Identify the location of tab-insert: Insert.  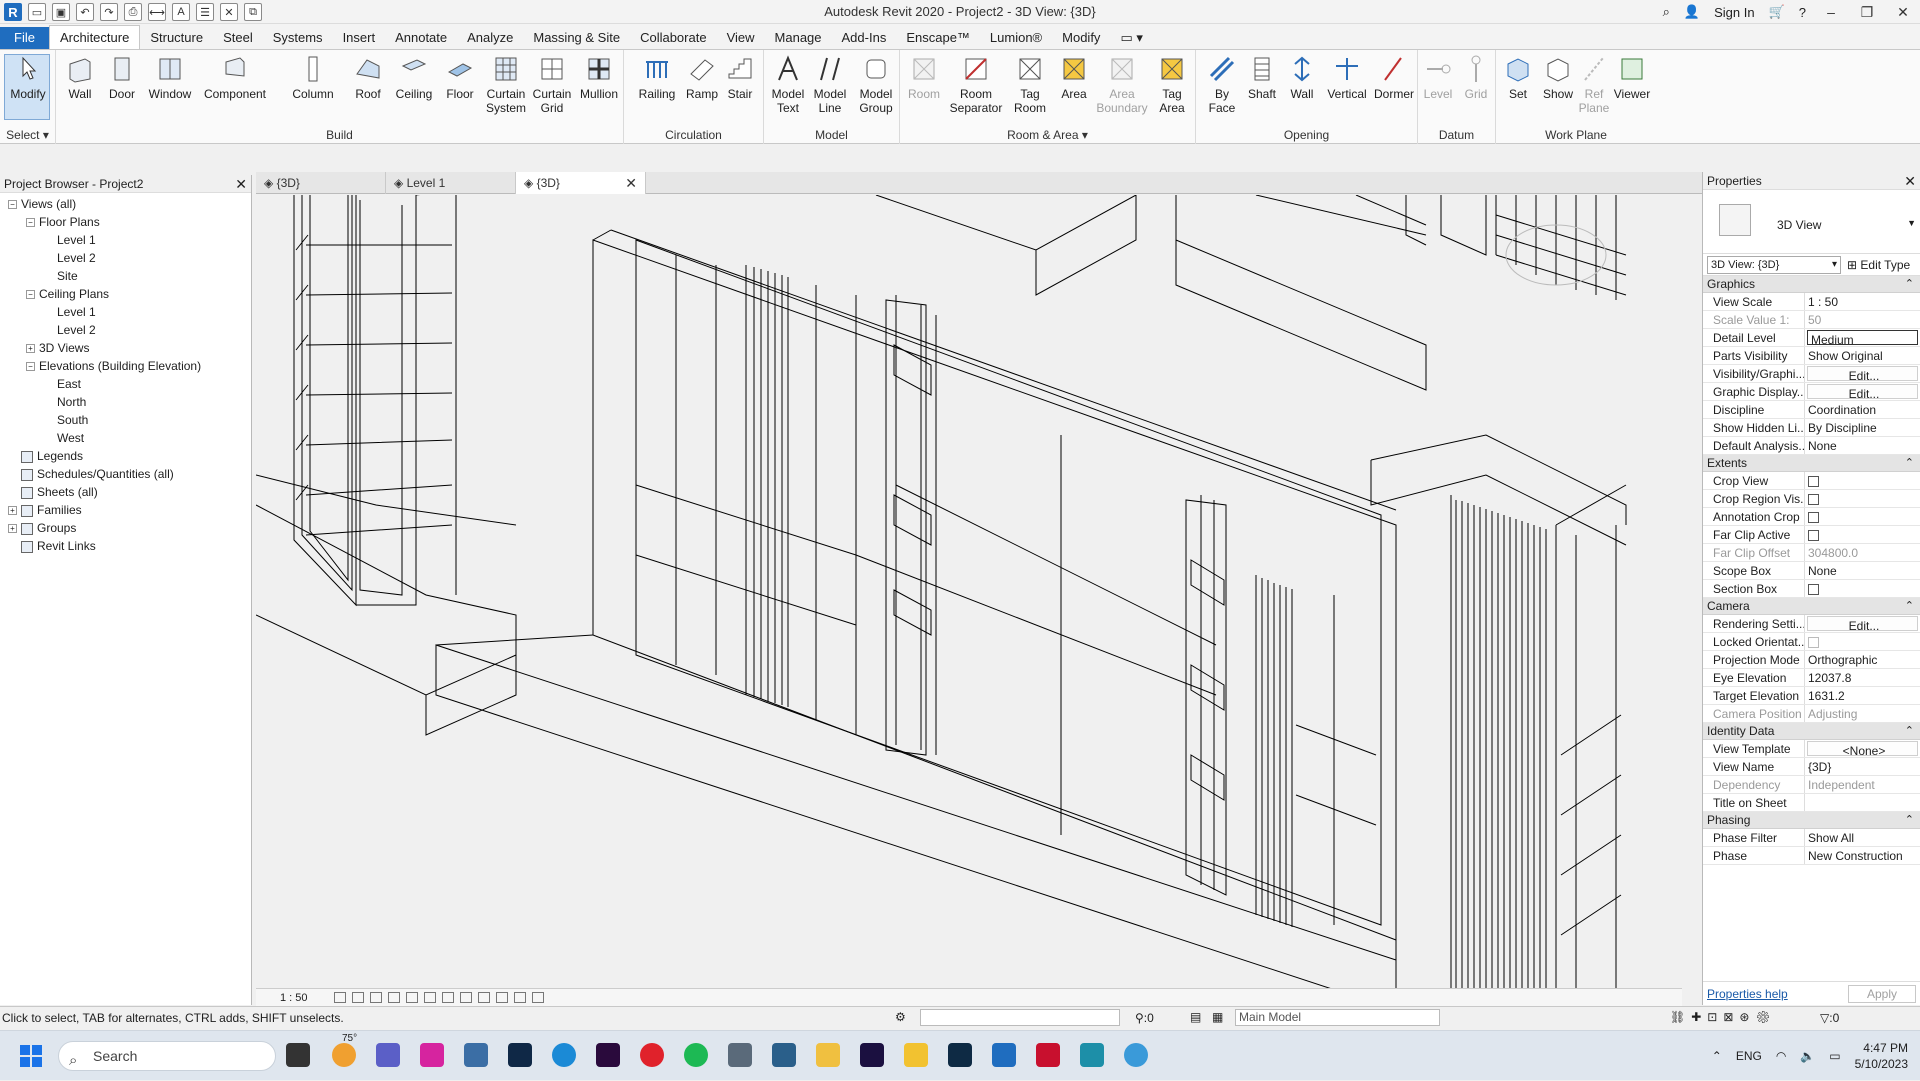
(359, 38).